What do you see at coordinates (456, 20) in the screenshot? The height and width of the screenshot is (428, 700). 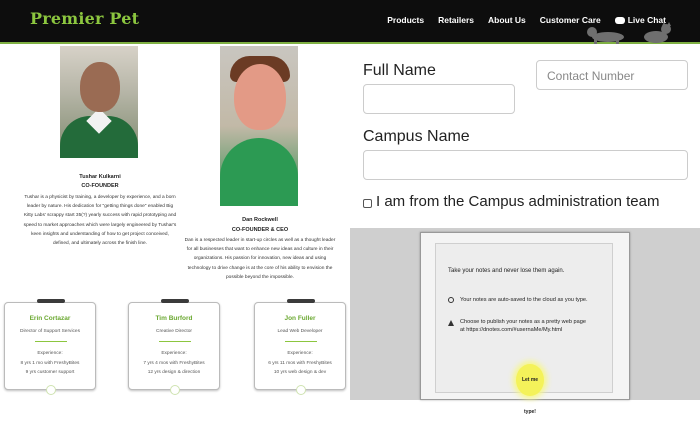 I see `nav-retailers: Retailers` at bounding box center [456, 20].